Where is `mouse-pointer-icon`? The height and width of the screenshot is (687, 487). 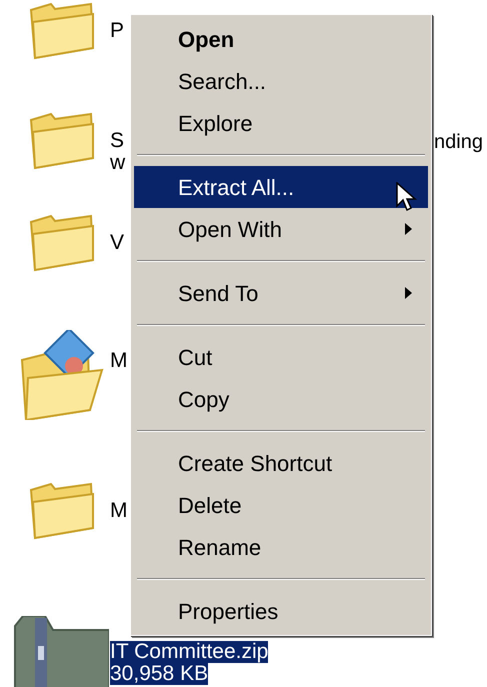 mouse-pointer-icon is located at coordinates (407, 198).